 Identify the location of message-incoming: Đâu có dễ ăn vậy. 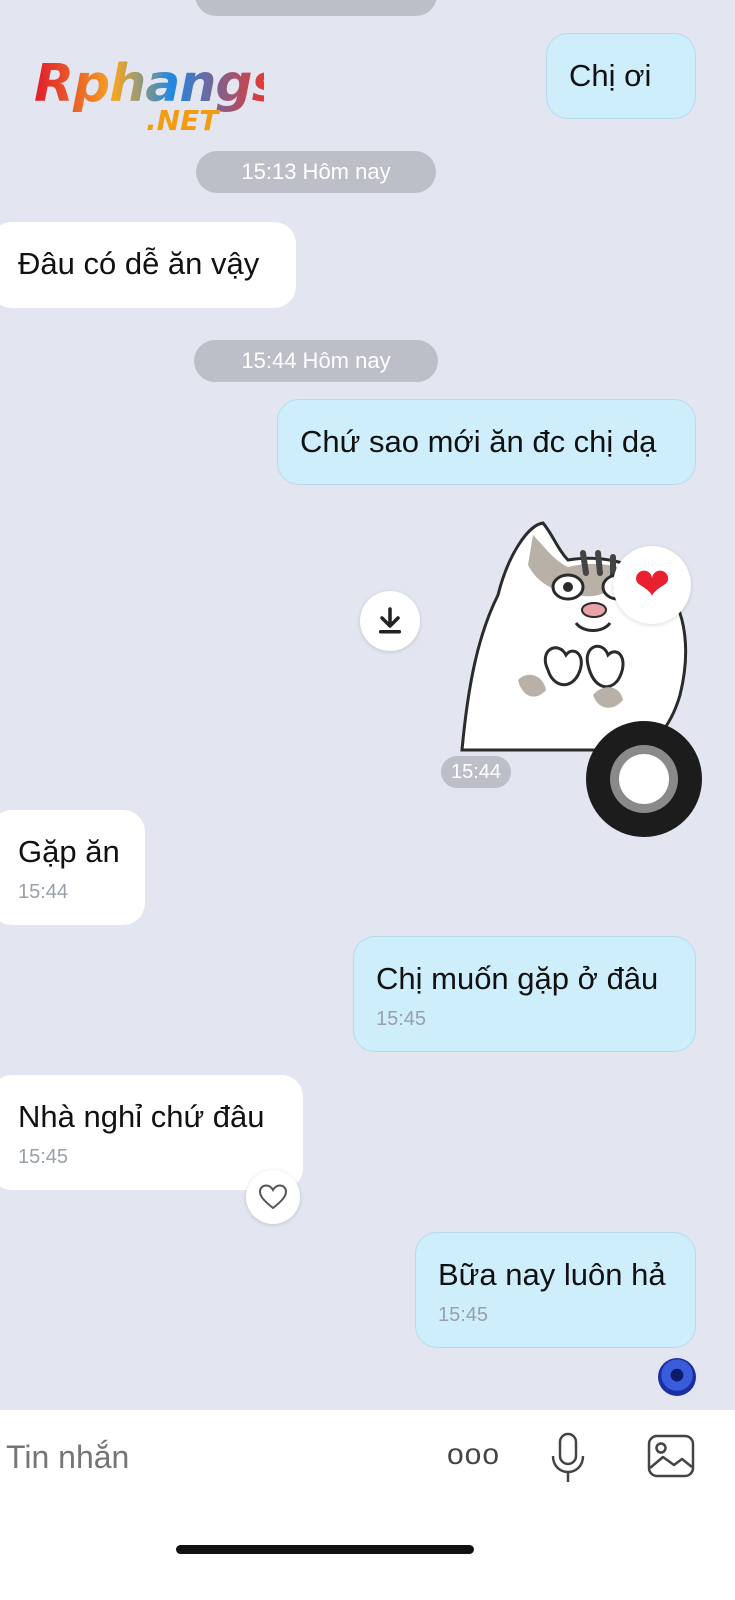
(148, 265).